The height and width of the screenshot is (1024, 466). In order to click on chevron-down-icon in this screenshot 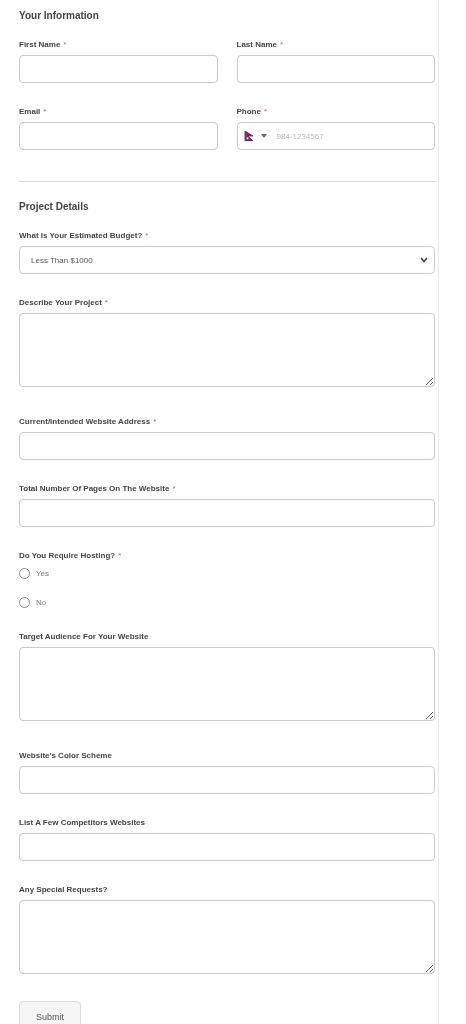, I will do `click(424, 260)`.